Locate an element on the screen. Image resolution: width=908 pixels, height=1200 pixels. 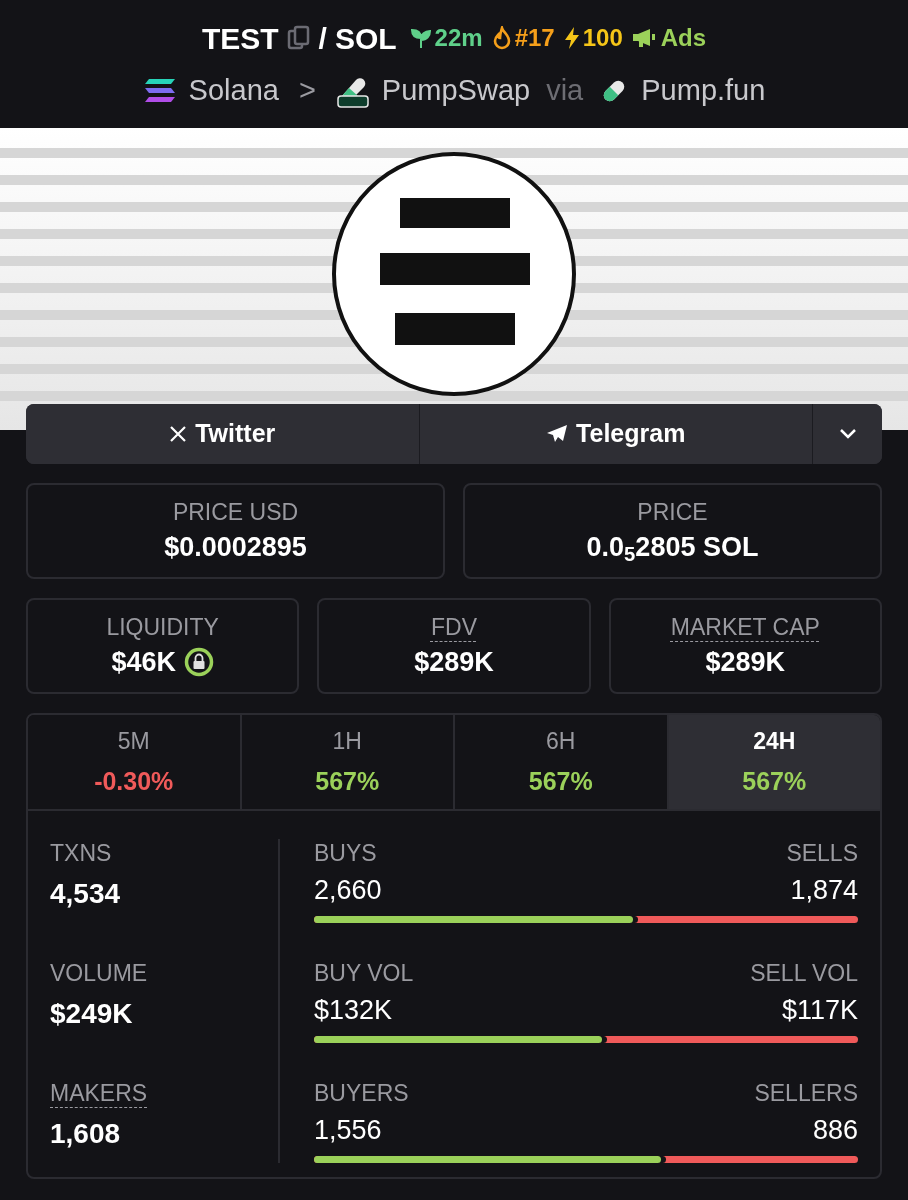
stat-value: 0.0$_{5}$2805 SOL is located at coordinates (672, 547).